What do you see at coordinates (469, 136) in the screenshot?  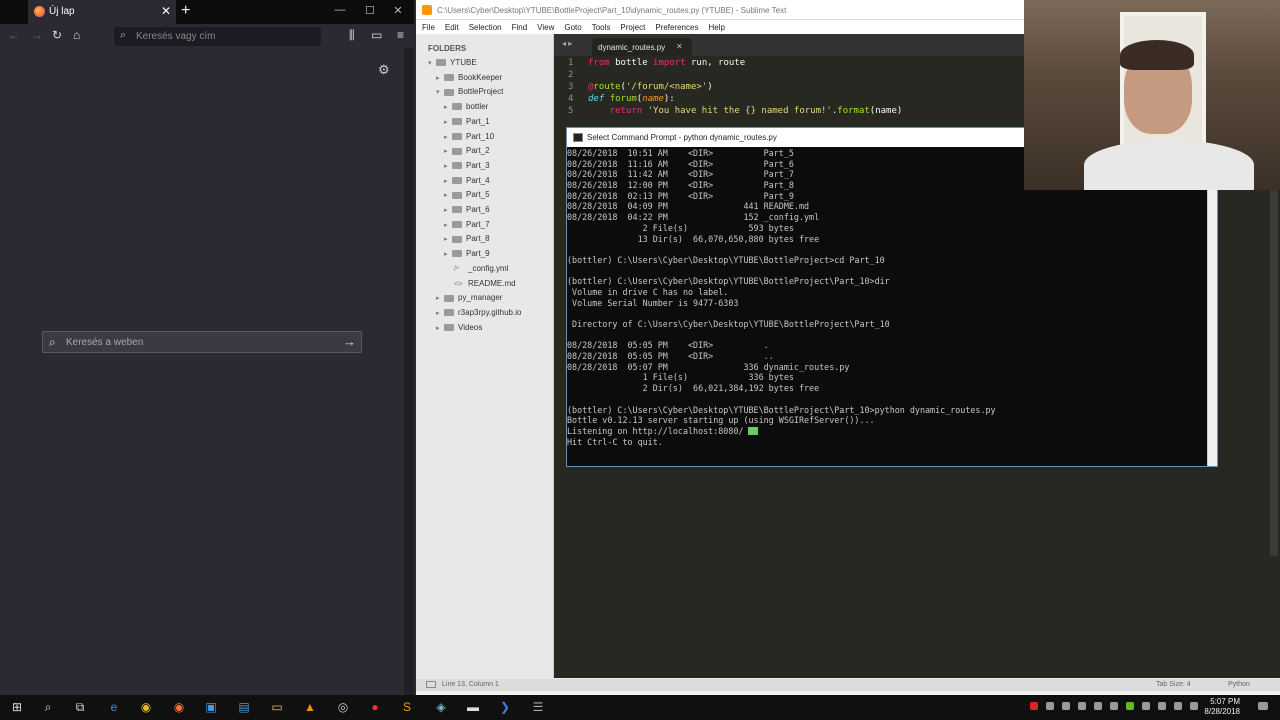 I see `folder-item: ▸ Part_10` at bounding box center [469, 136].